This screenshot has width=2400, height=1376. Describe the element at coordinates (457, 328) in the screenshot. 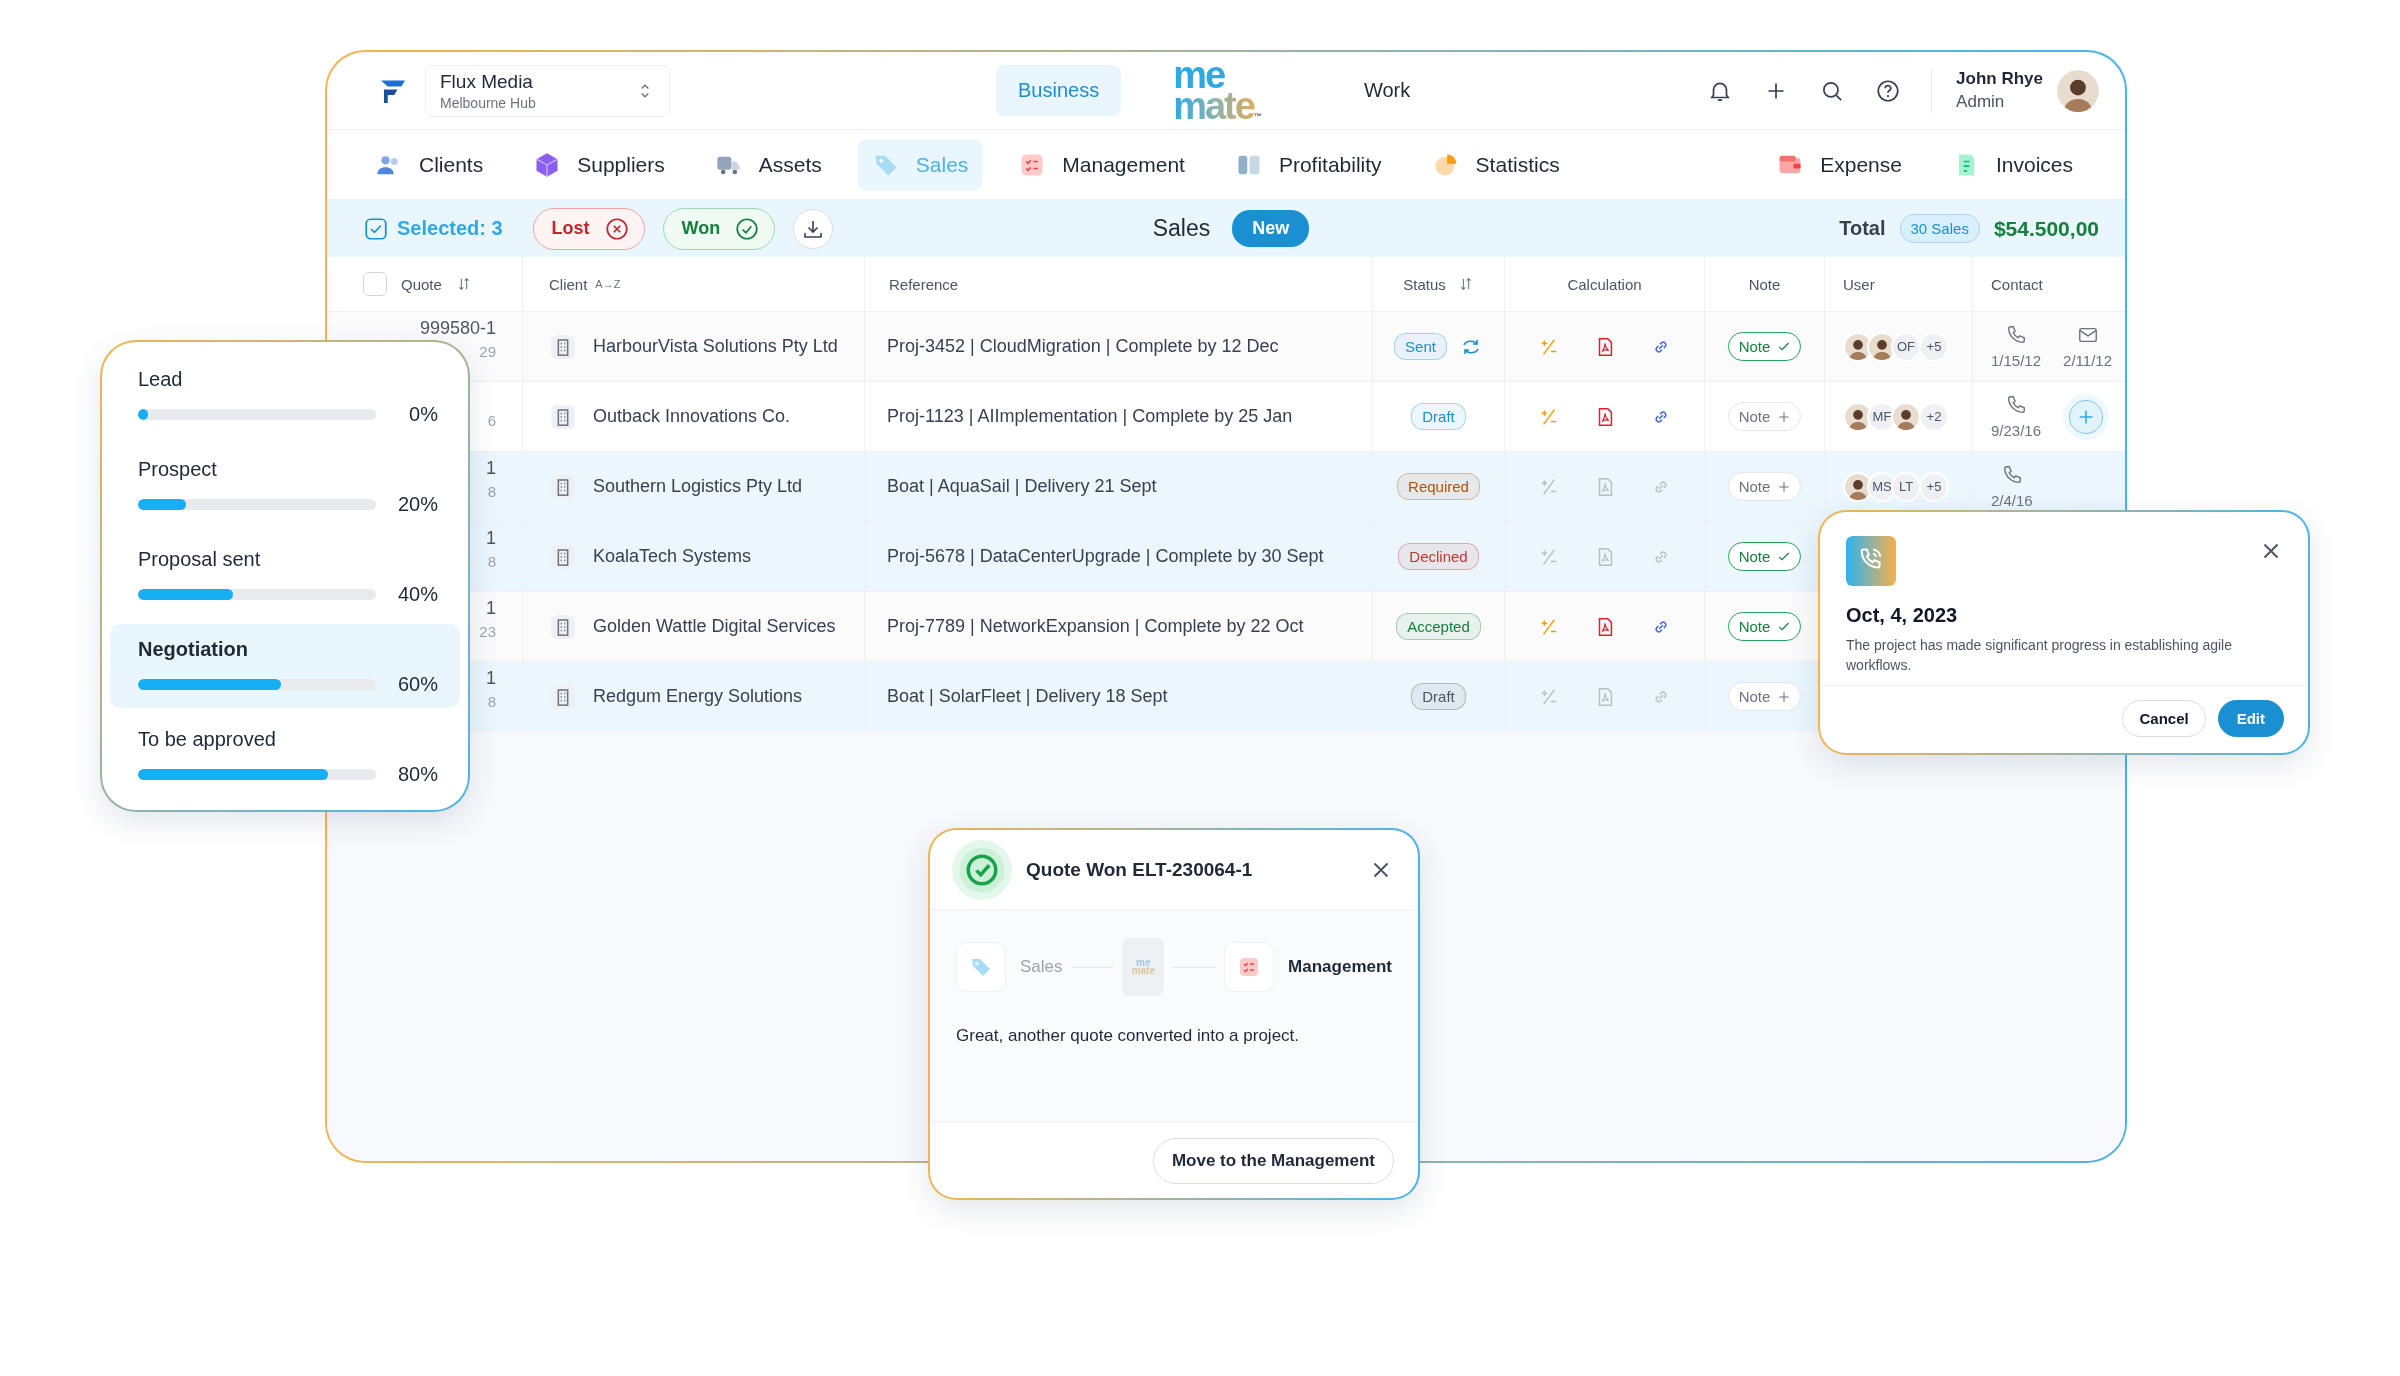

I see `quote-number: 999580-1` at that location.